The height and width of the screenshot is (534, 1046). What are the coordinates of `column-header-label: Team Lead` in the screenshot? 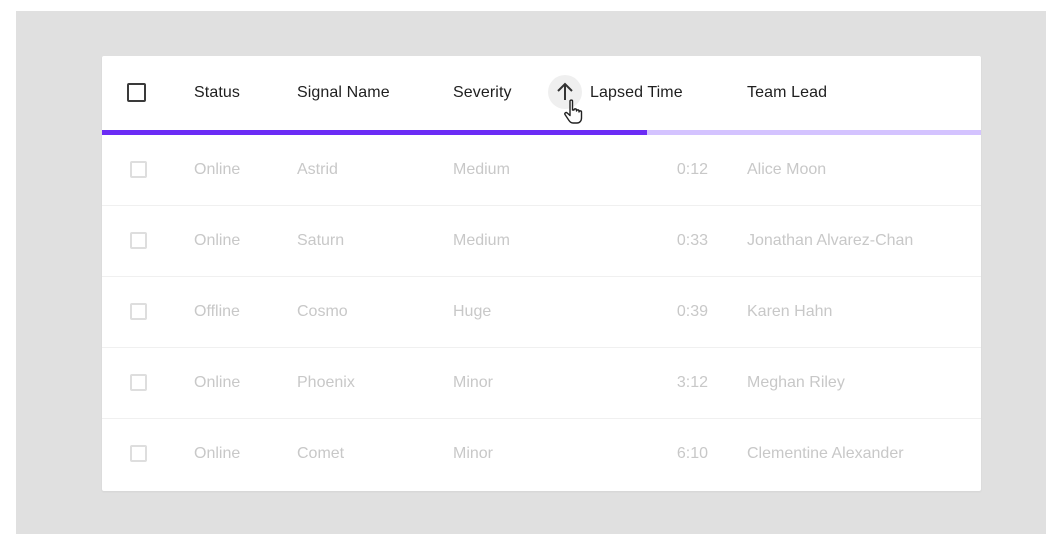 It's located at (787, 92).